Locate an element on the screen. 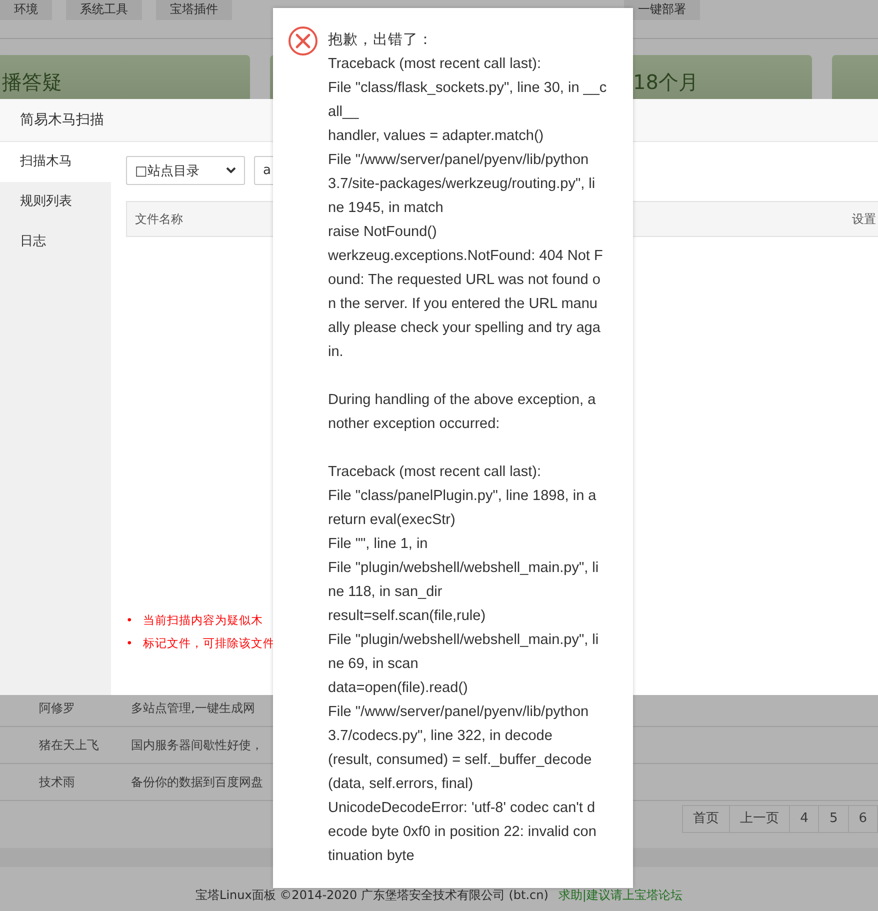 The image size is (878, 911). error-line: tinuation byte is located at coordinates (372, 856).